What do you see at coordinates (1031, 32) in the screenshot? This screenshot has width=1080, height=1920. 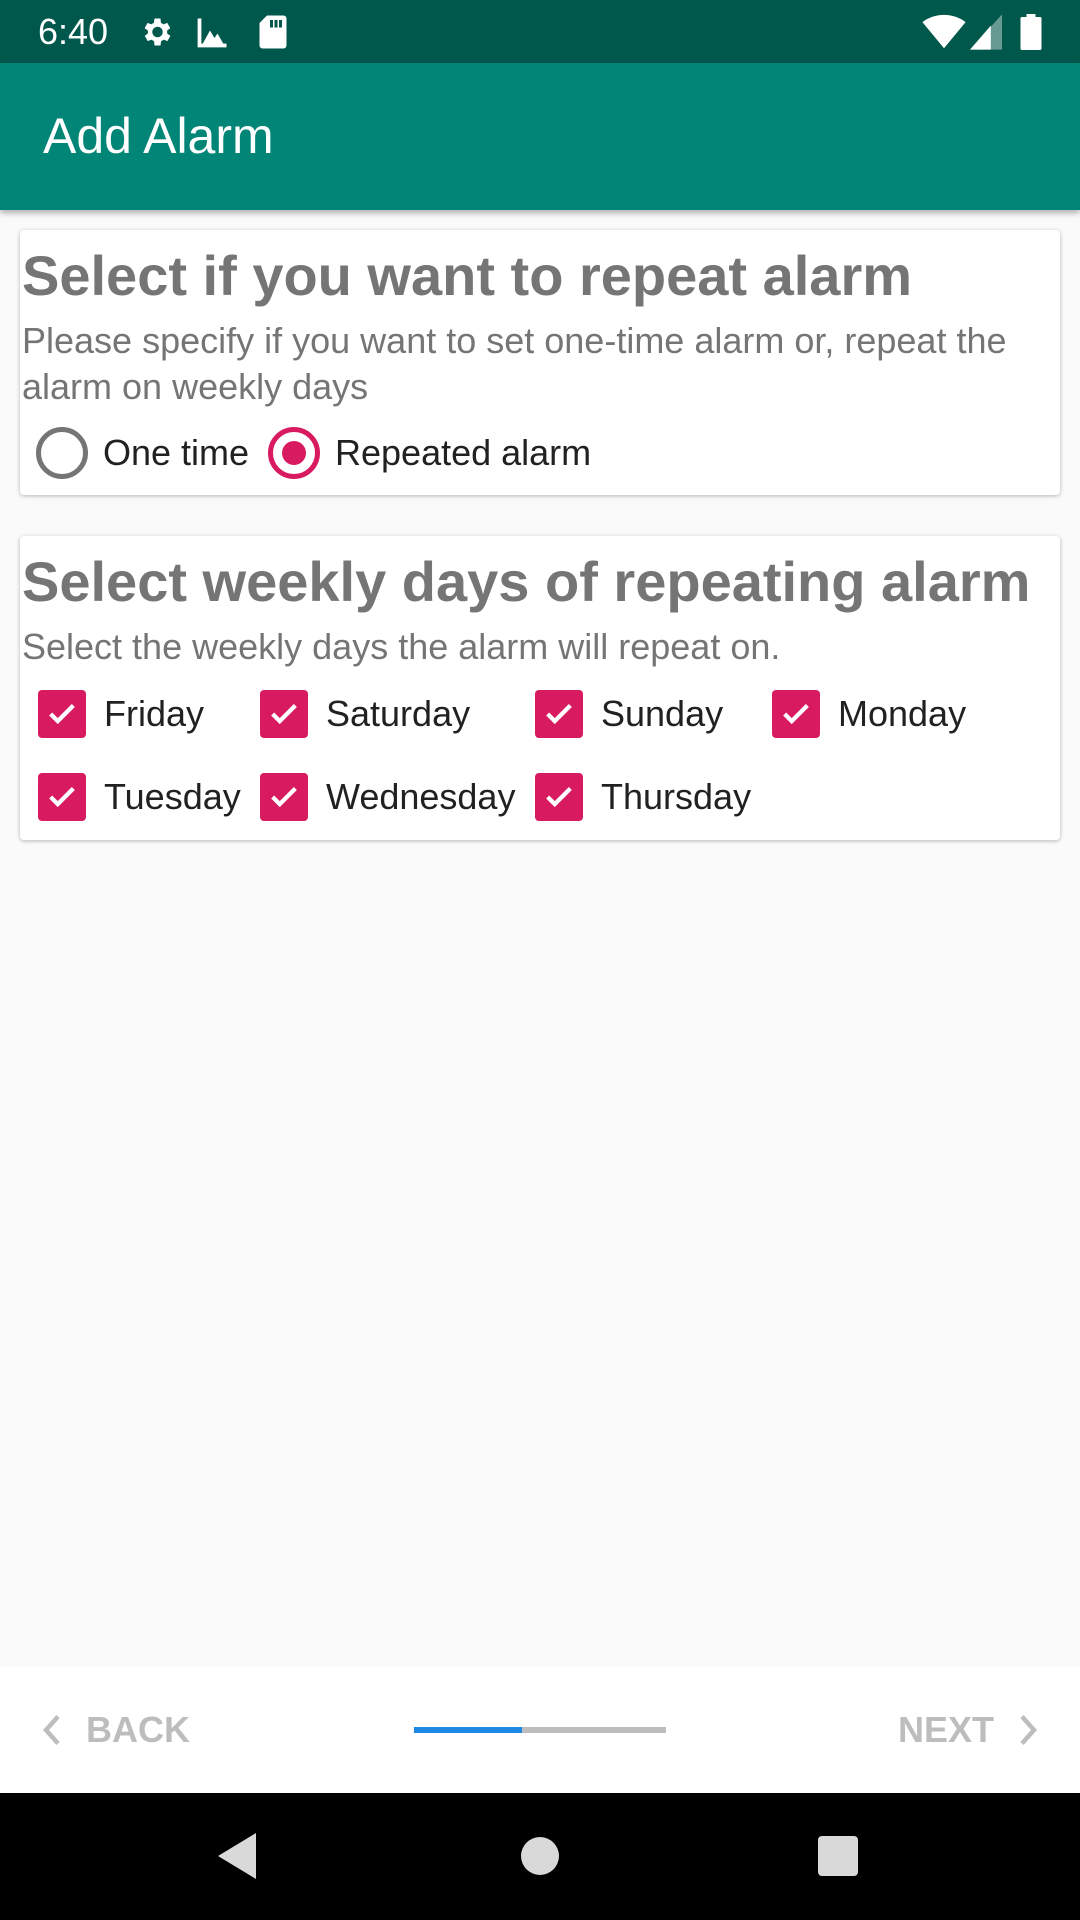 I see `battery-icon` at bounding box center [1031, 32].